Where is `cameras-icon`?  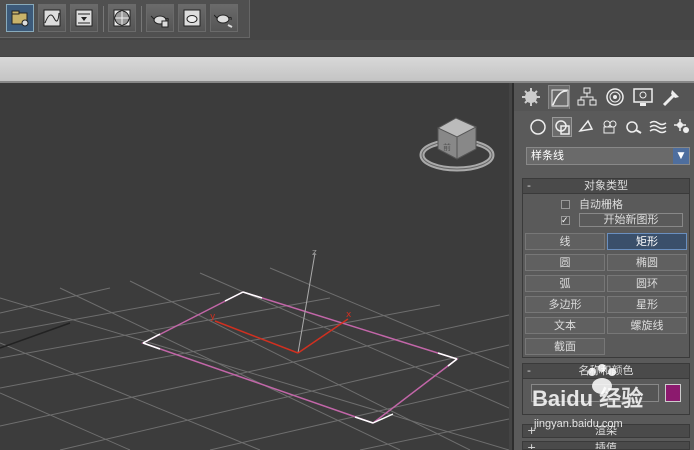 cameras-icon is located at coordinates (610, 127).